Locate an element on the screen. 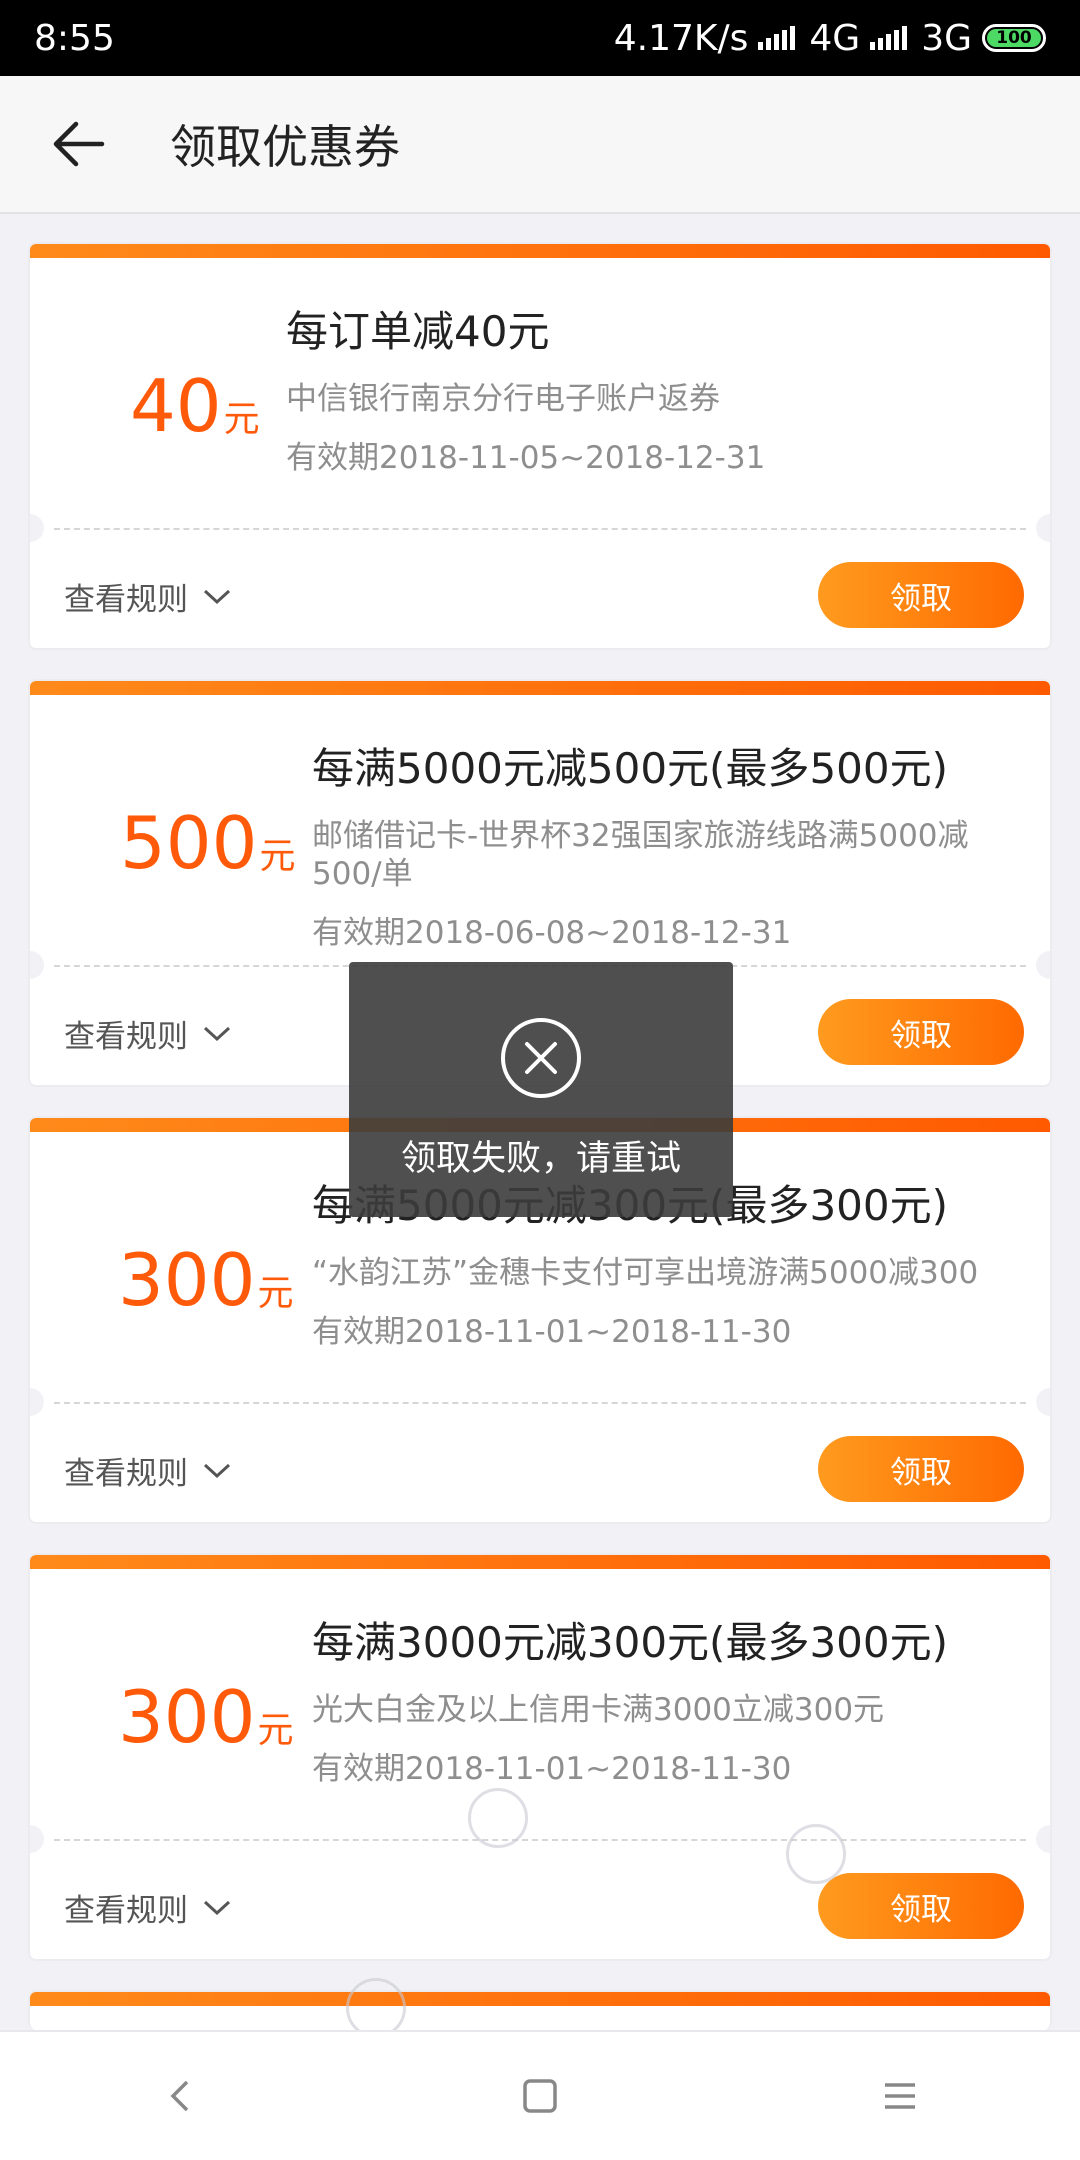 The width and height of the screenshot is (1080, 2160). amount-value: 40 is located at coordinates (176, 406).